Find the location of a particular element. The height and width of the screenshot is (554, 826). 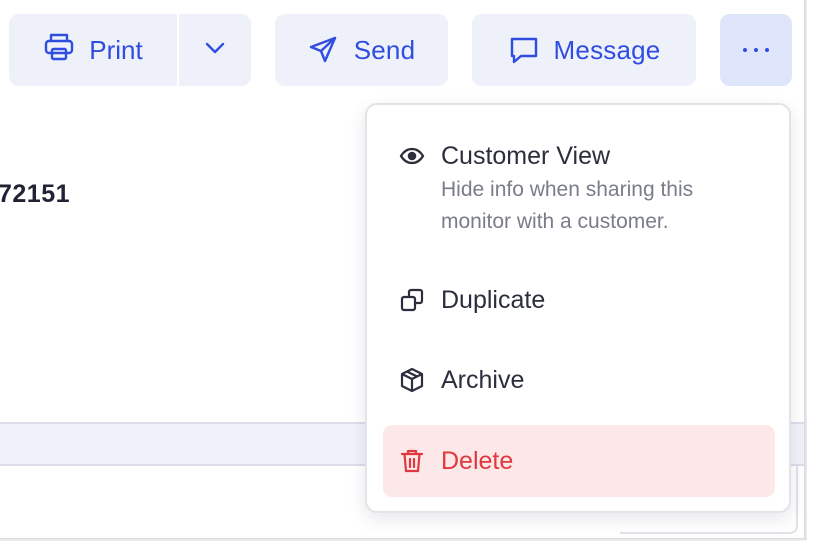

message-button: Message is located at coordinates (584, 50).